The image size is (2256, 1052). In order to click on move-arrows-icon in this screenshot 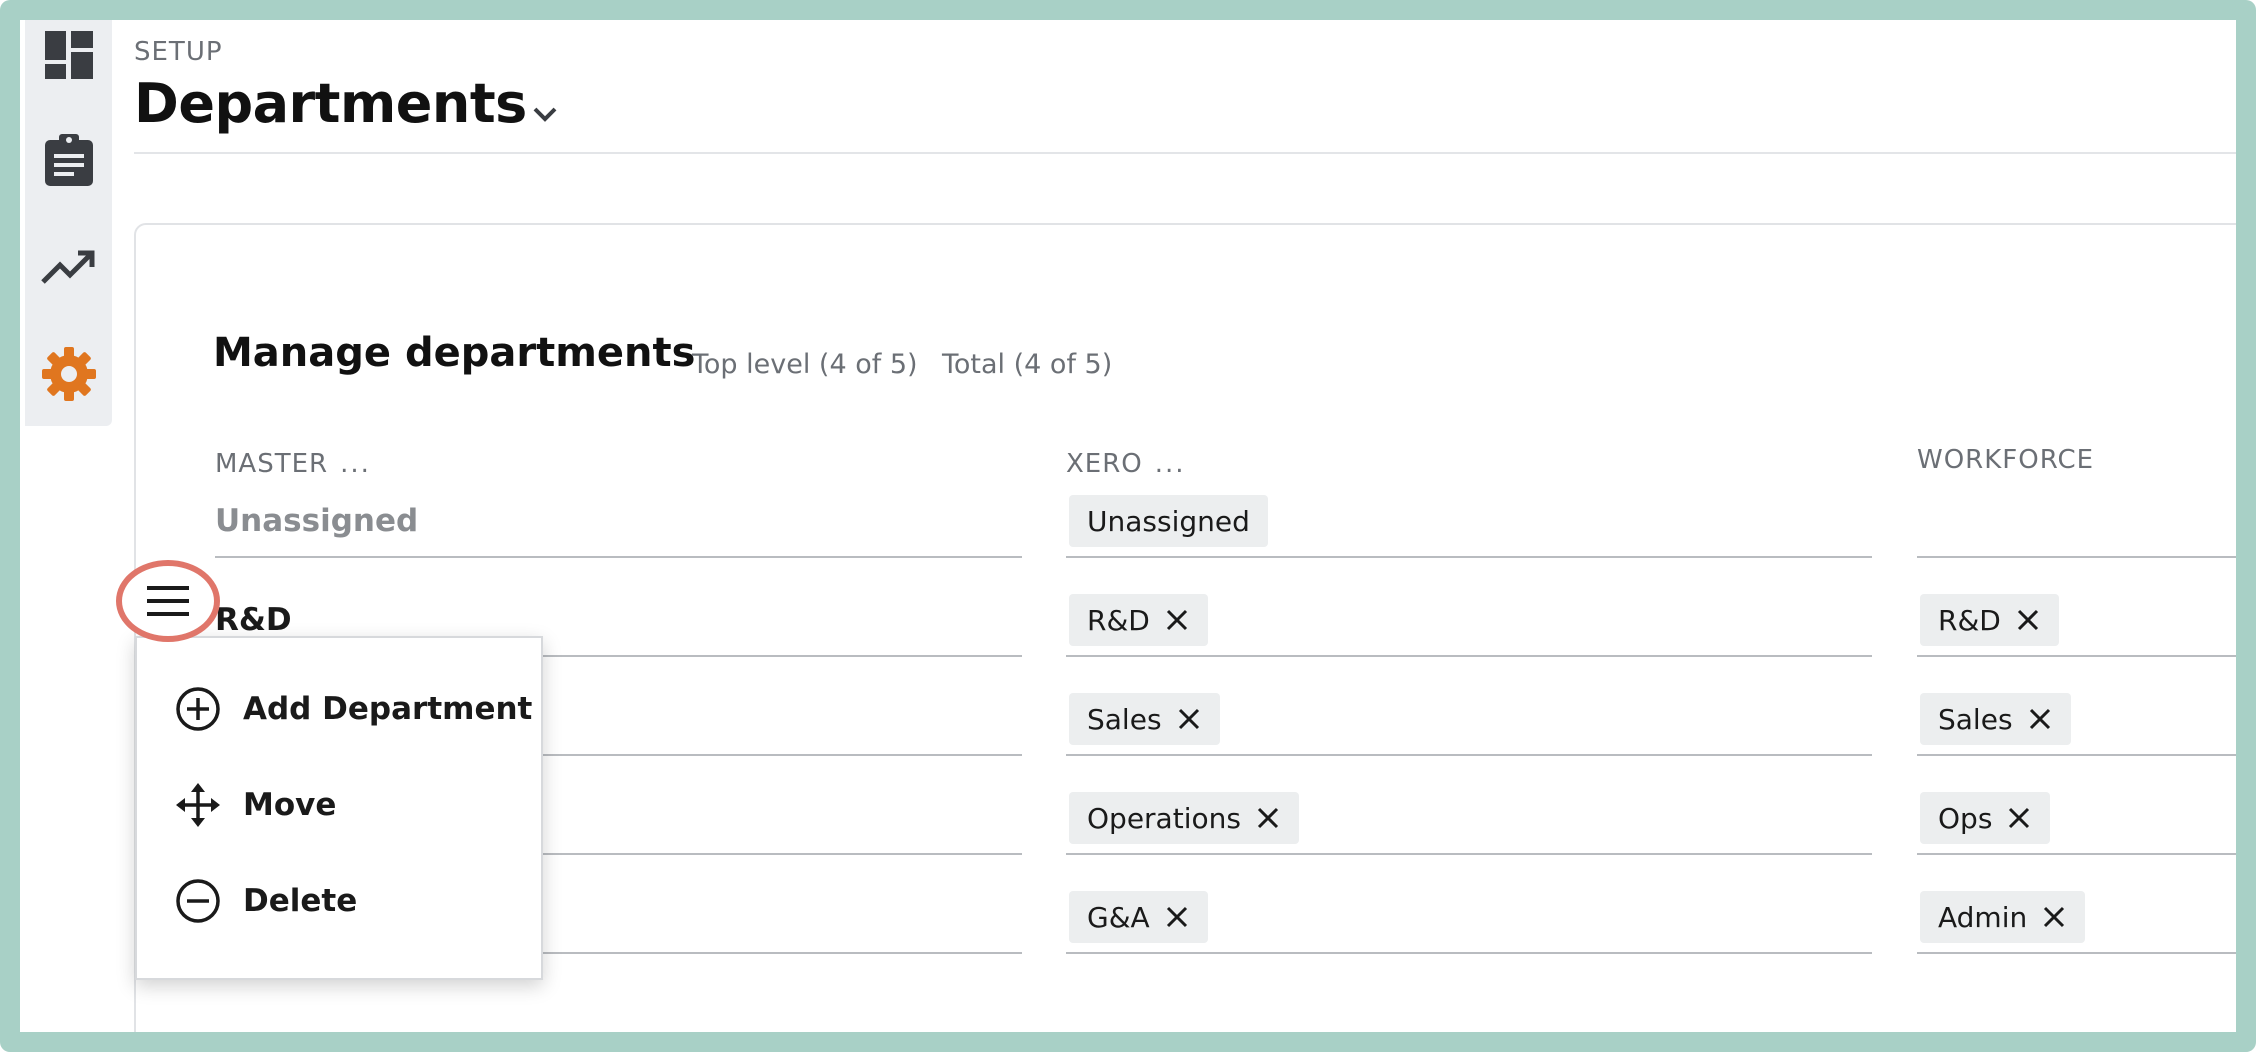, I will do `click(198, 805)`.